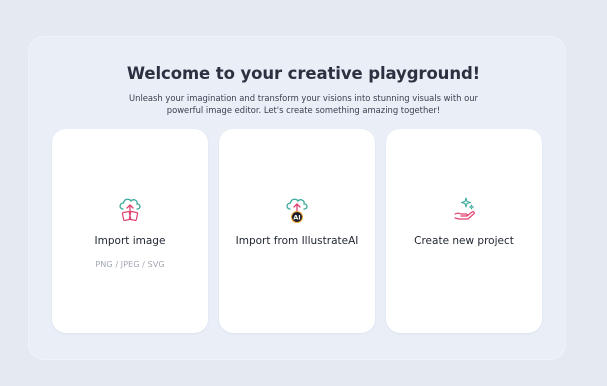 This screenshot has height=386, width=607. Describe the element at coordinates (130, 231) in the screenshot. I see `import-image-card: Import image PNG / JPEG / SVG` at that location.